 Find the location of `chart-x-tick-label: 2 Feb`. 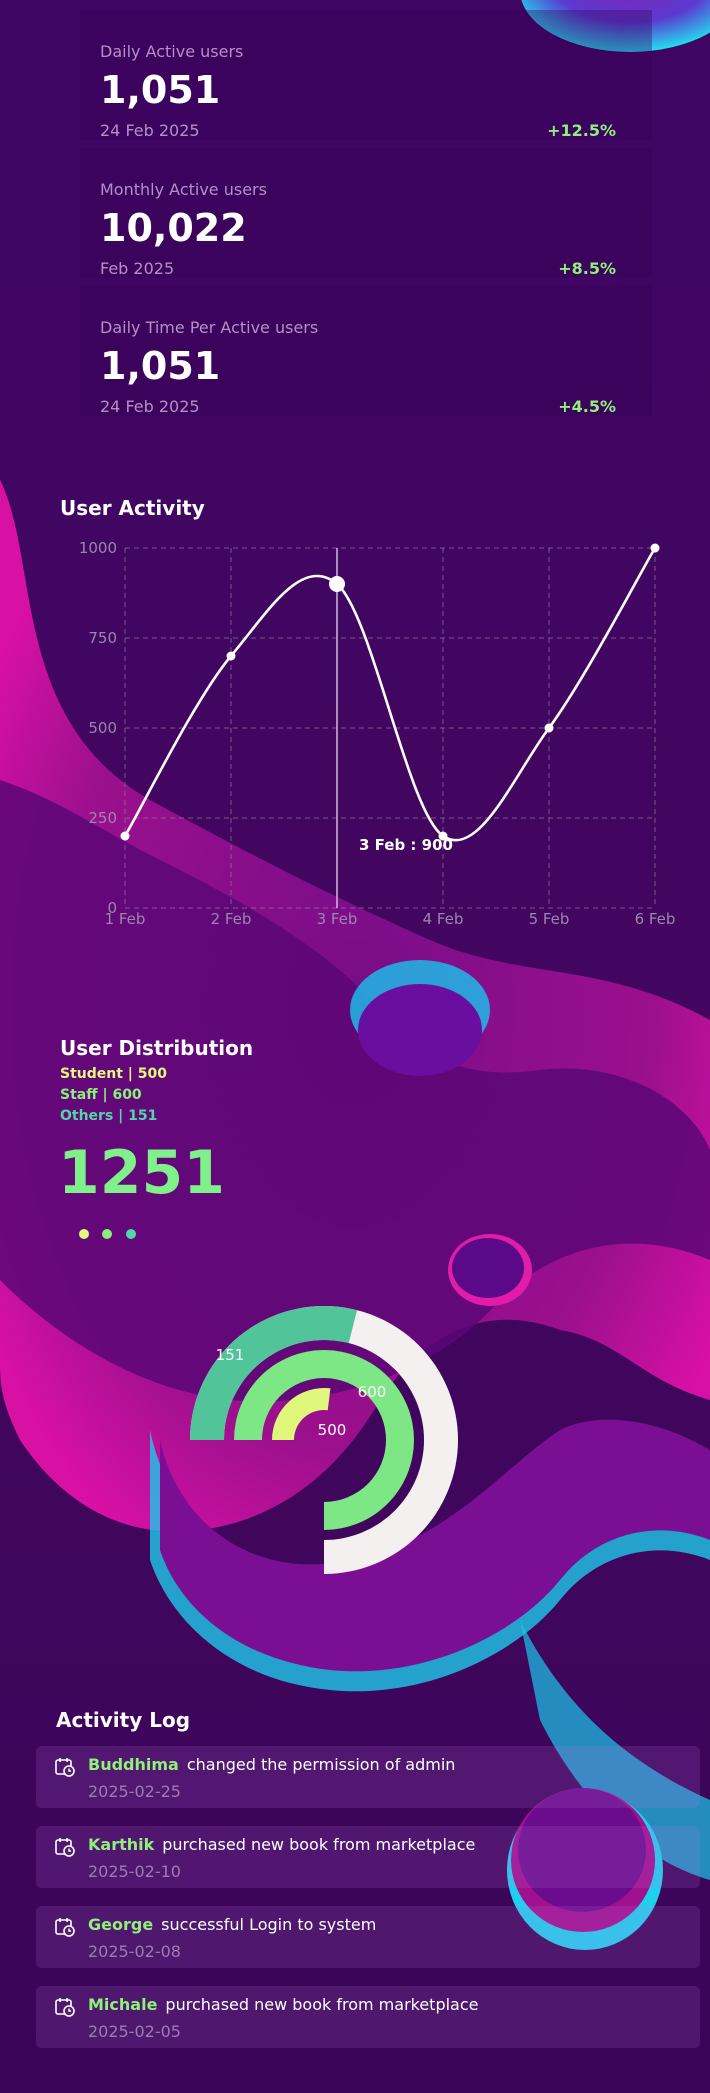

chart-x-tick-label: 2 Feb is located at coordinates (231, 919).